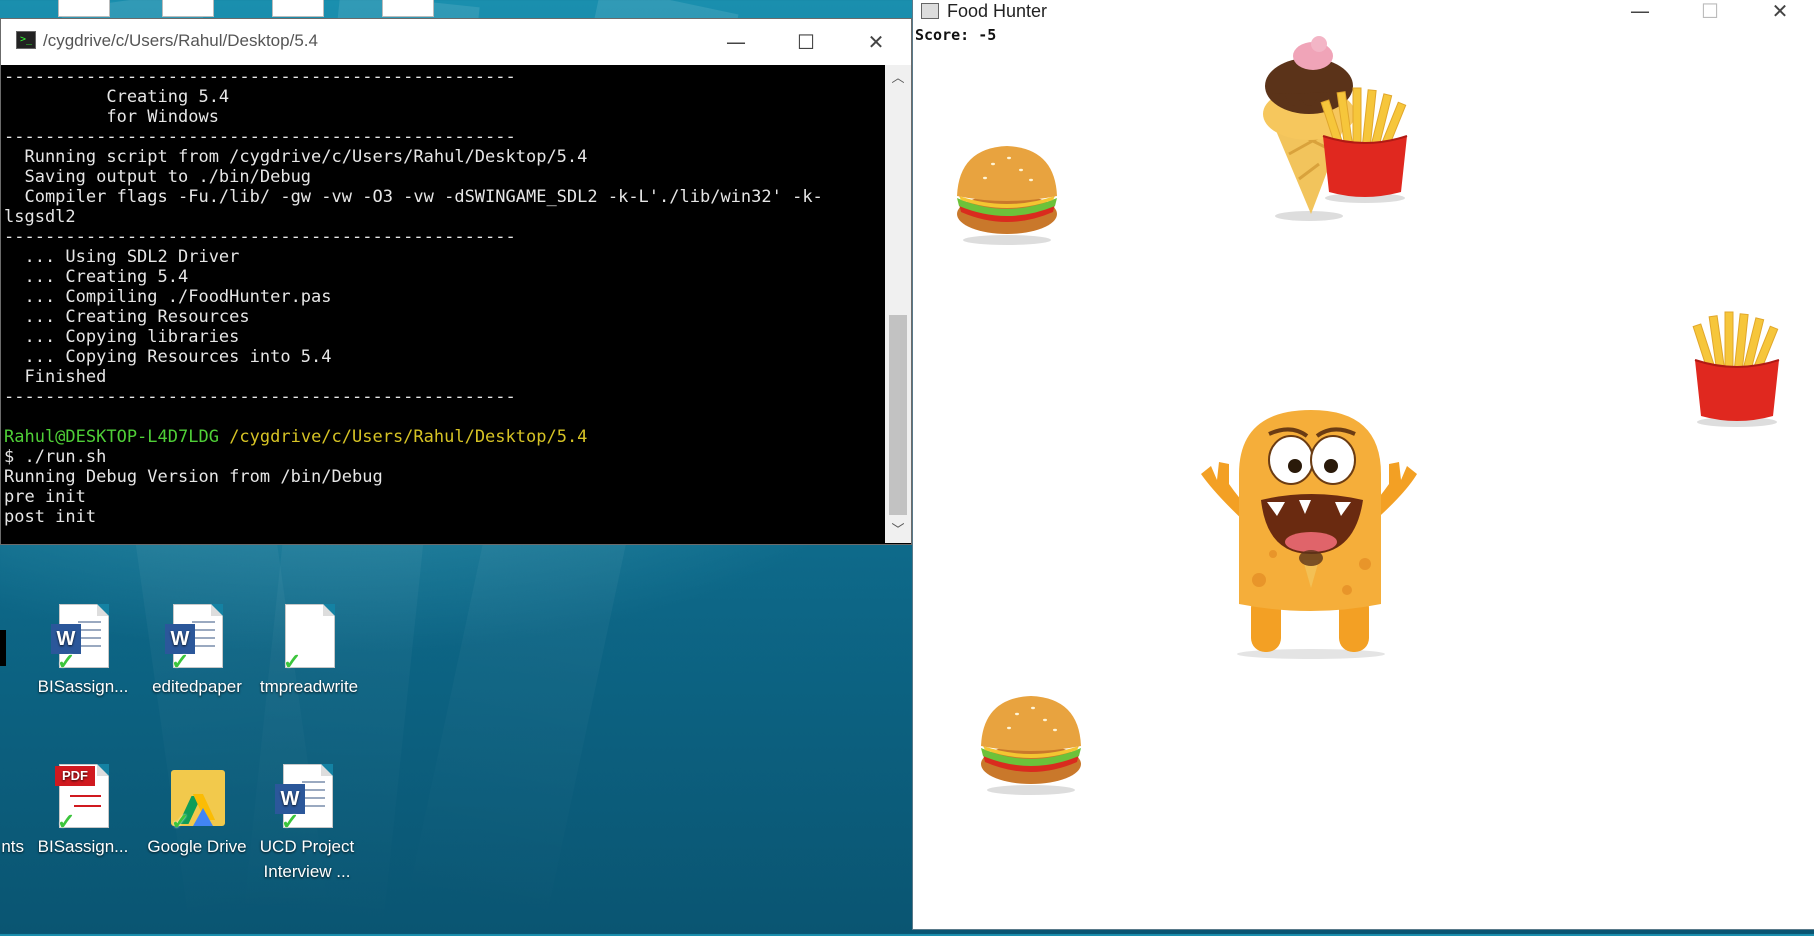 This screenshot has height=936, width=1814. What do you see at coordinates (197, 799) in the screenshot?
I see `google-drive-folder-icon: ✓` at bounding box center [197, 799].